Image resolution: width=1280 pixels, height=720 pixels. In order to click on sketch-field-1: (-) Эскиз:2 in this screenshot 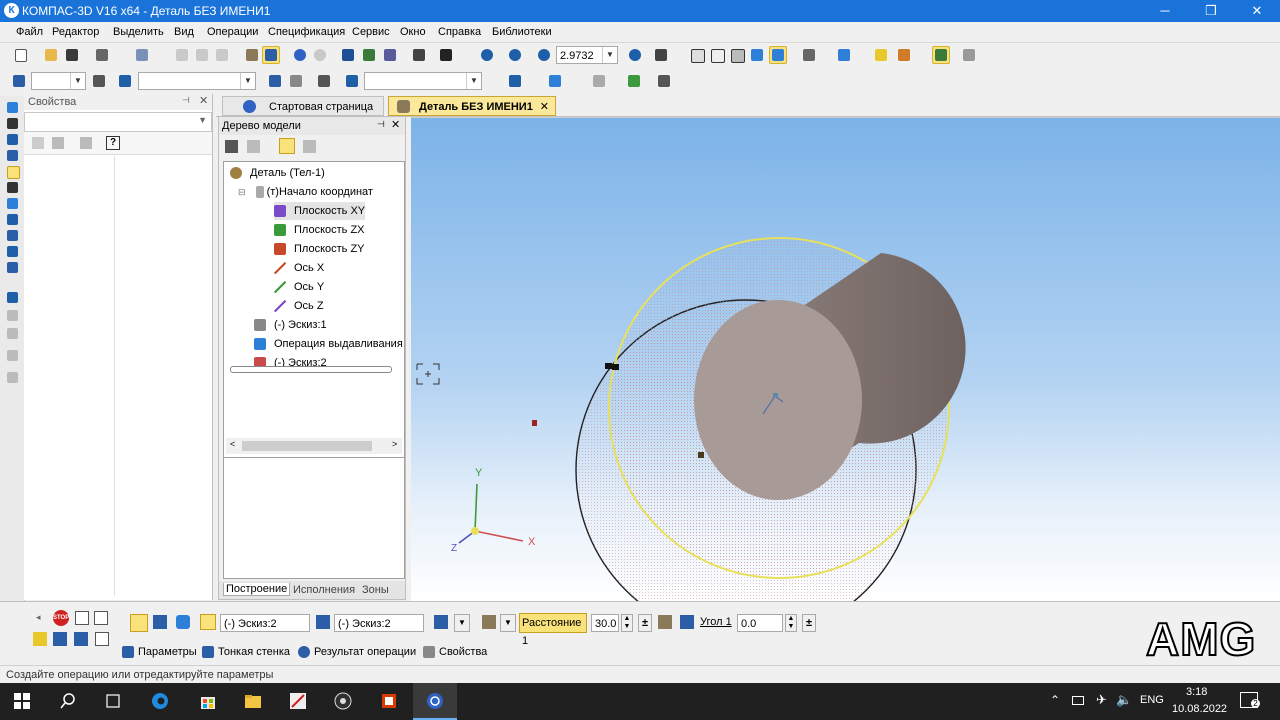, I will do `click(265, 623)`.